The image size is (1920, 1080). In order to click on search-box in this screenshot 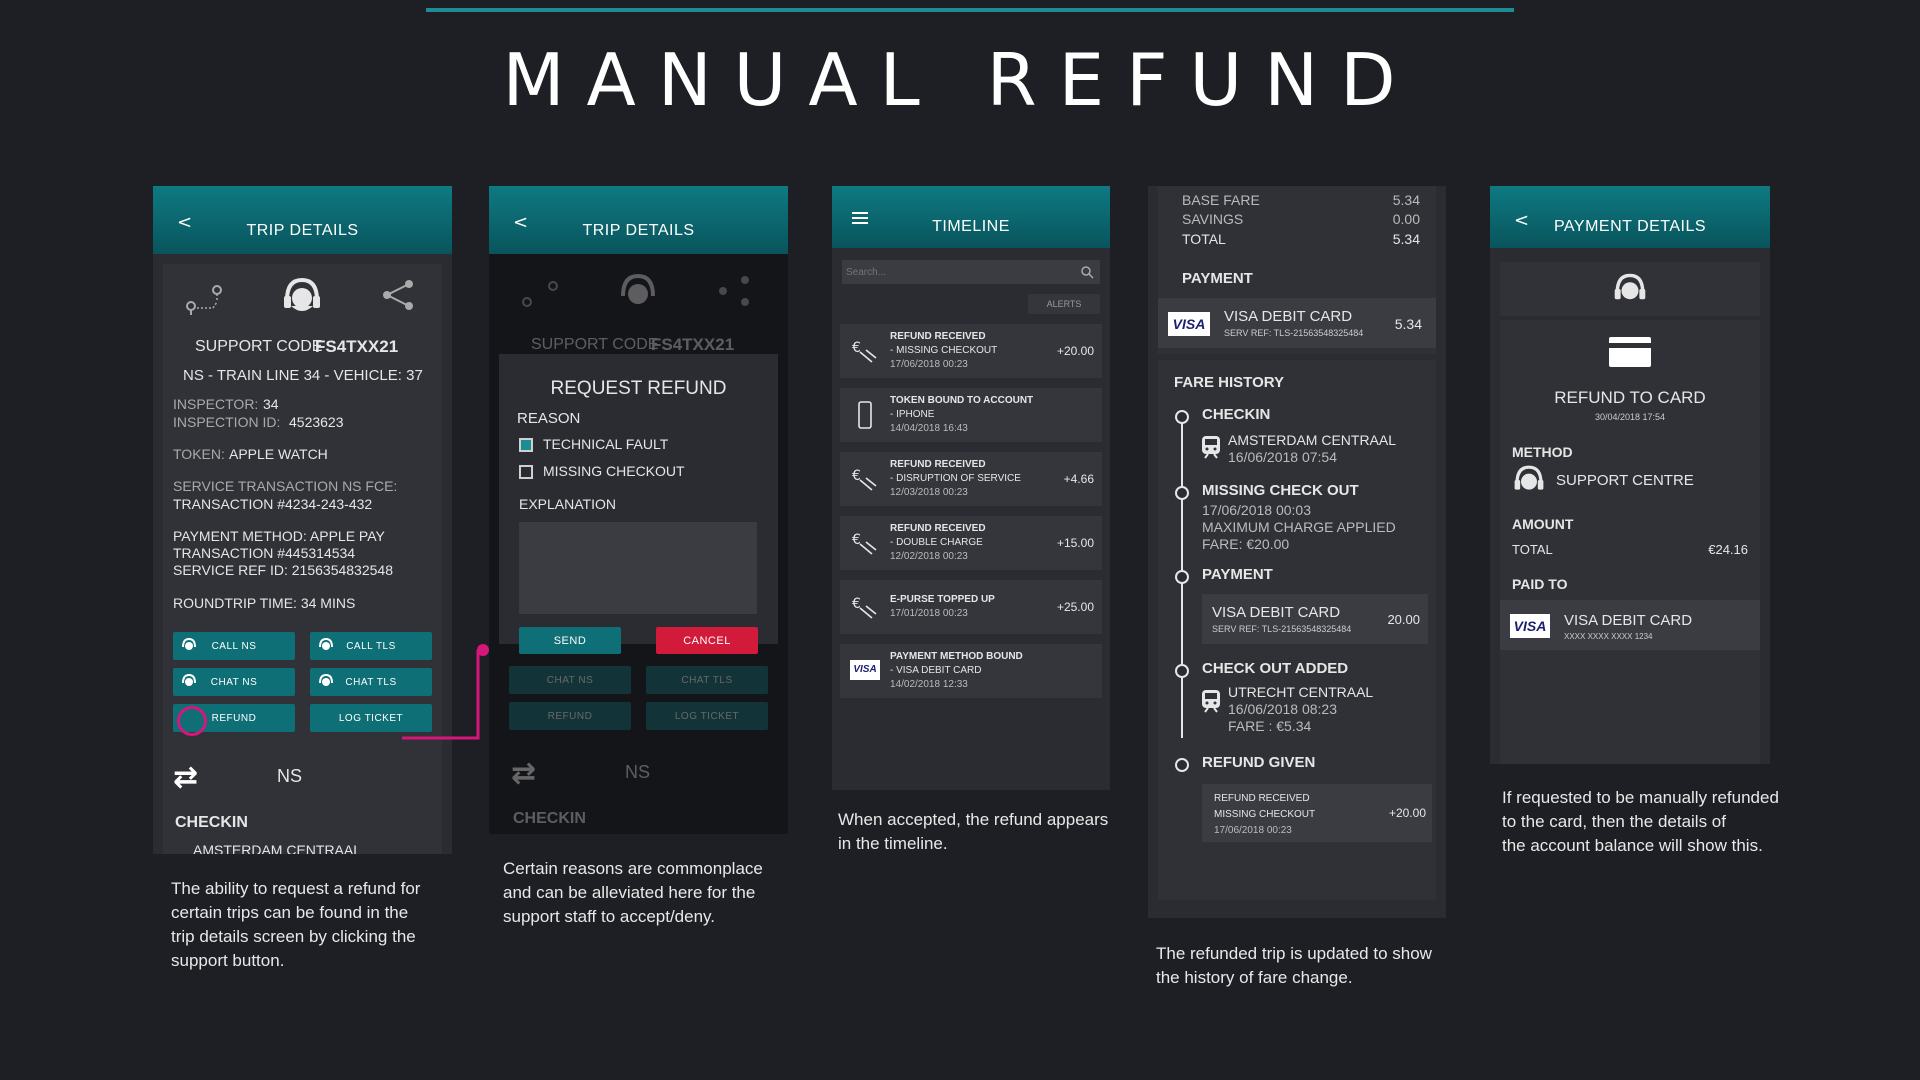, I will do `click(971, 272)`.